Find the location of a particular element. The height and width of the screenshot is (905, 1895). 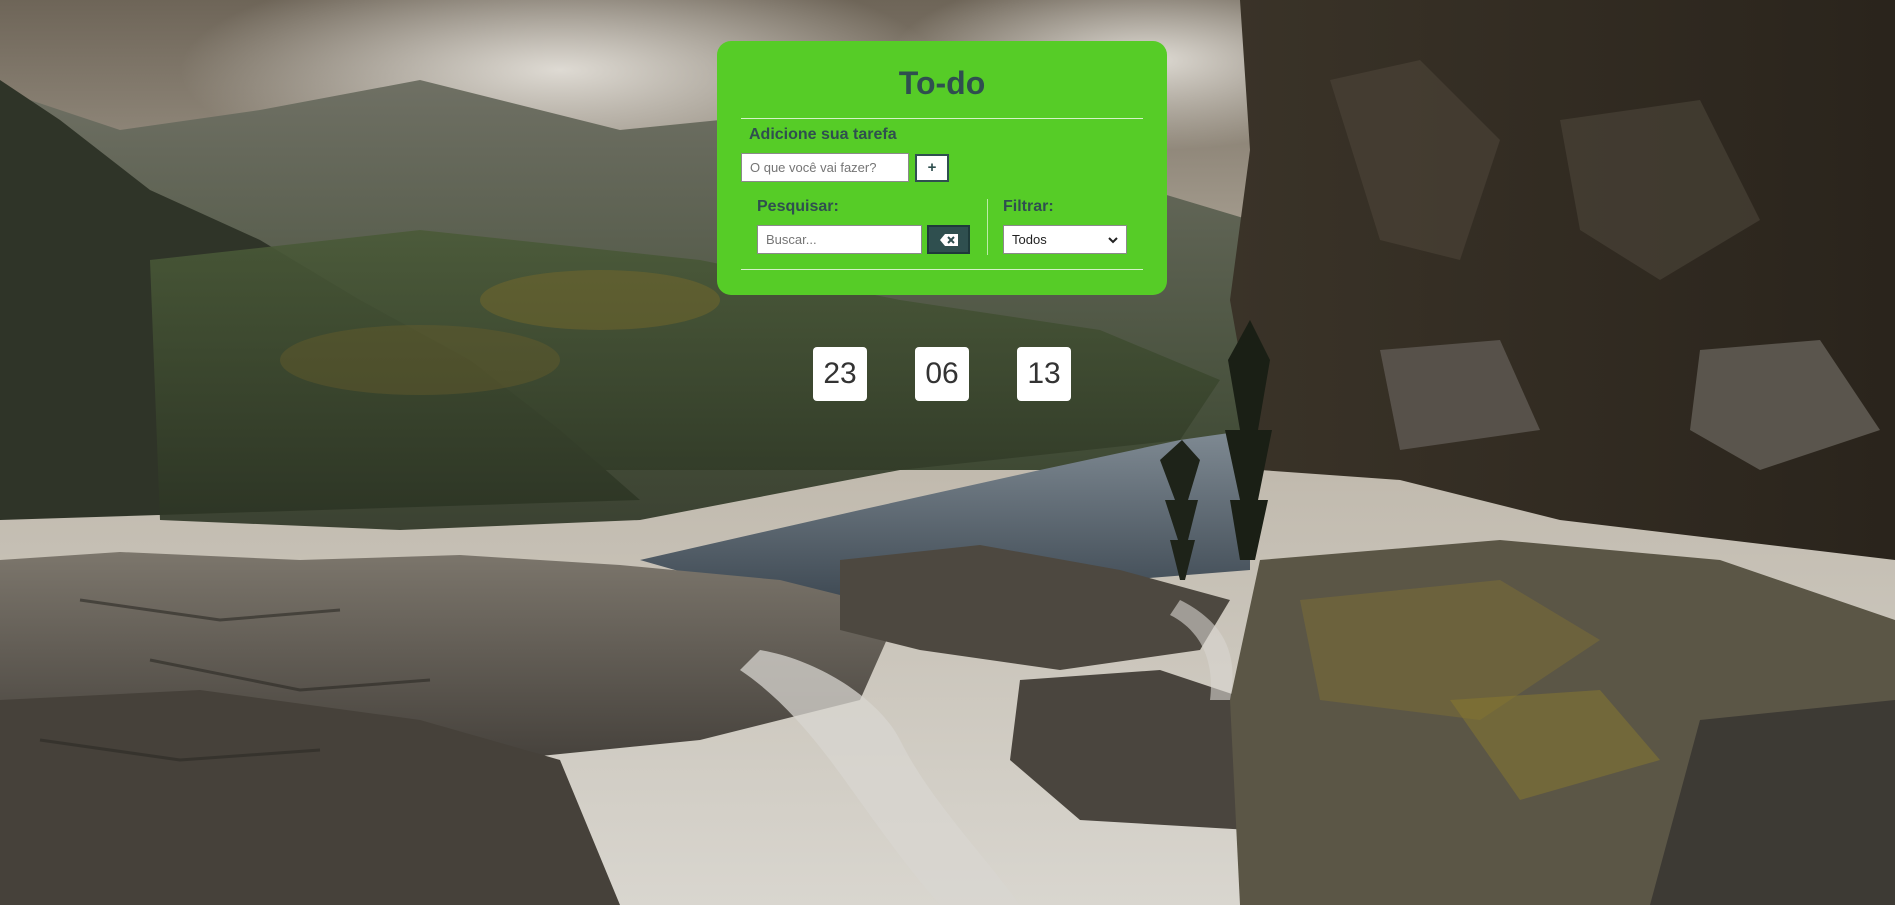

add-task-label: Adicione sua tarefa is located at coordinates (823, 134).